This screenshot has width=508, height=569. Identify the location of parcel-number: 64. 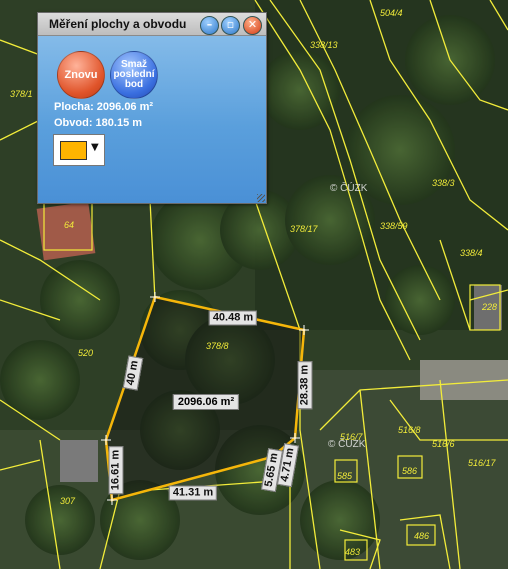
(69, 225).